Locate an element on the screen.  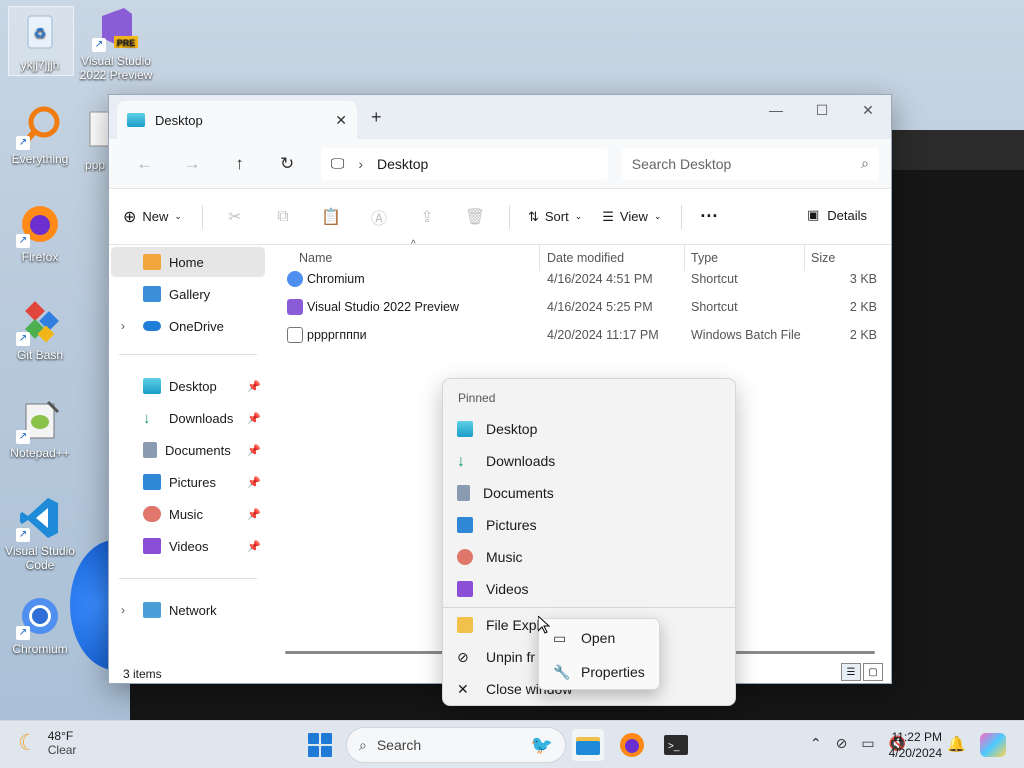
nav-item-gallery: Gallery is located at coordinates (188, 294).